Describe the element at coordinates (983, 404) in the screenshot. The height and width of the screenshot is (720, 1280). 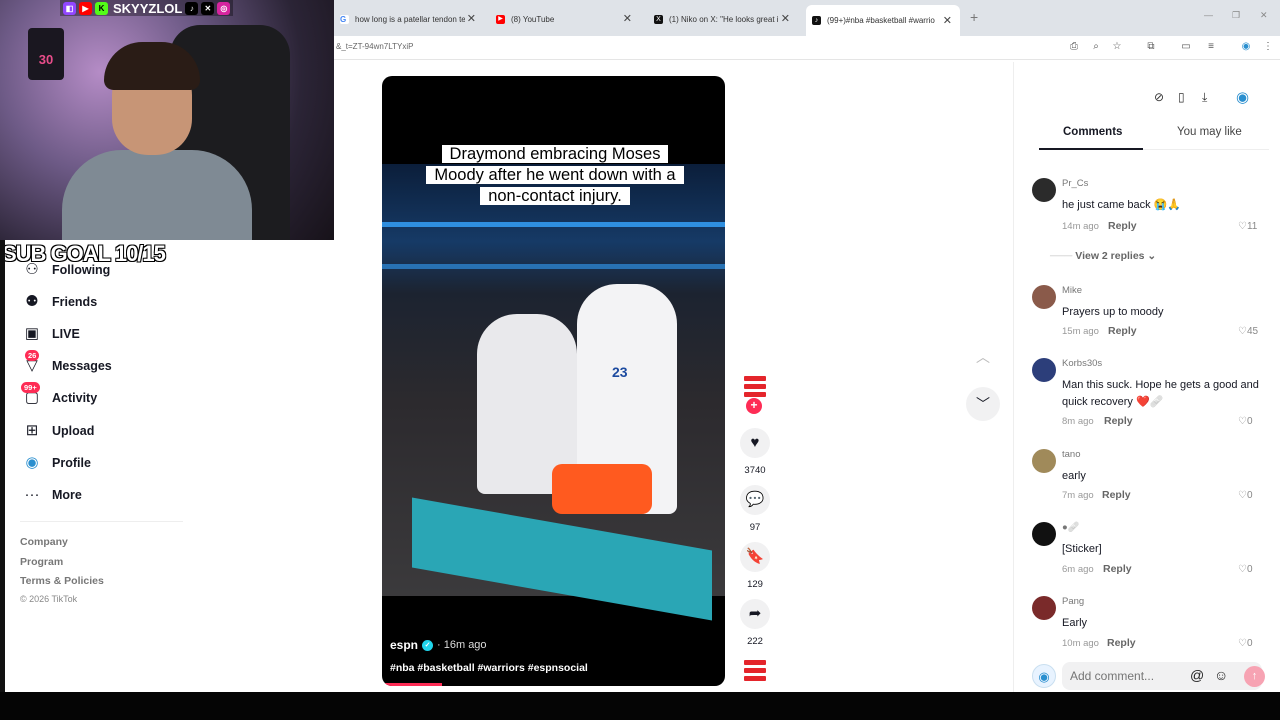
I see `next-video-arrow-icon: ﹀` at that location.